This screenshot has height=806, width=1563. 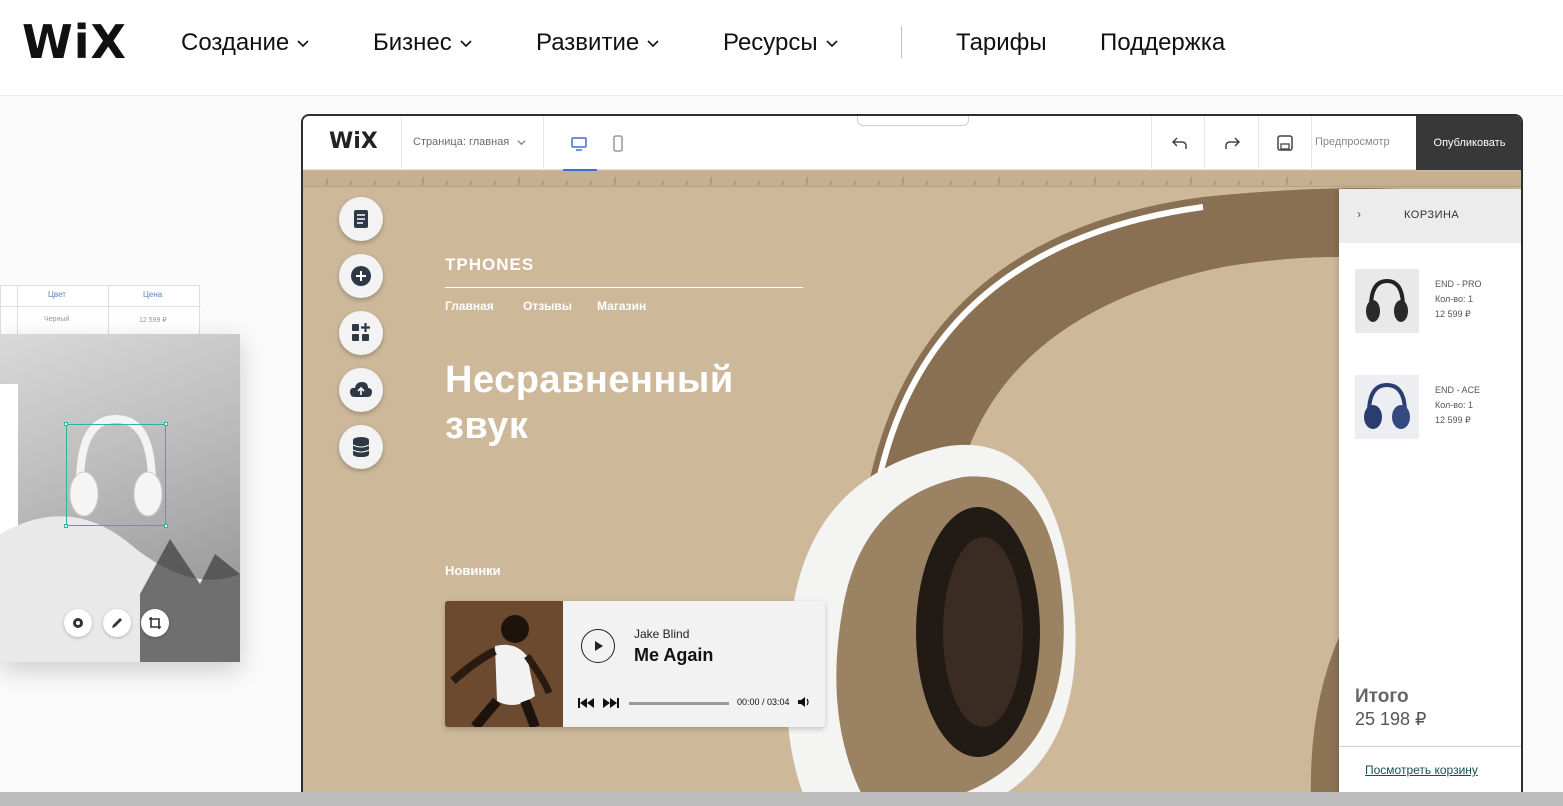 What do you see at coordinates (487, 426) in the screenshot?
I see `hero-line-2: звук` at bounding box center [487, 426].